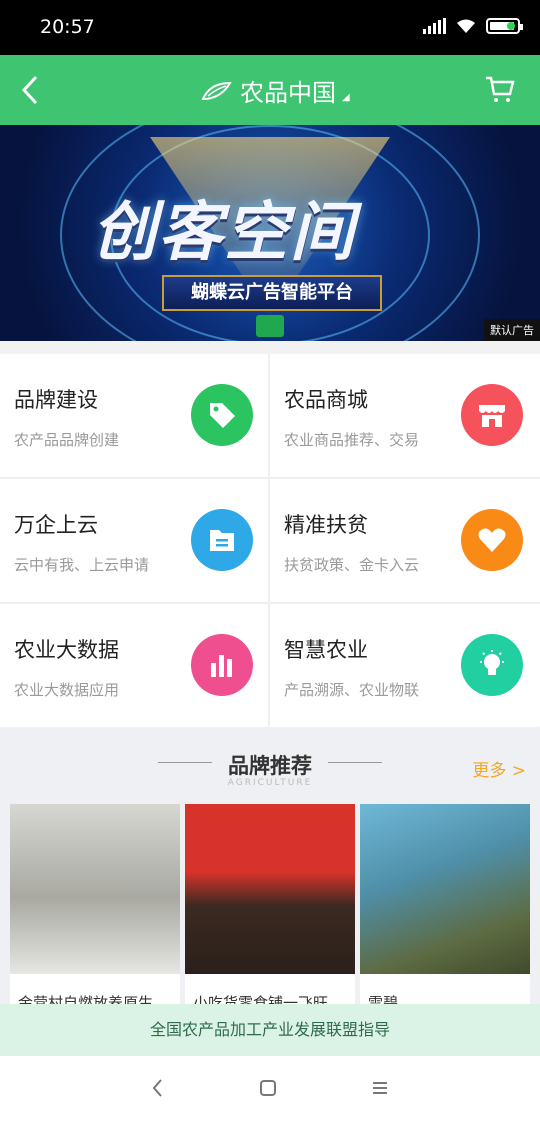 This screenshot has width=540, height=1122. I want to click on grid-item-desc: 农产品品牌创建, so click(67, 440).